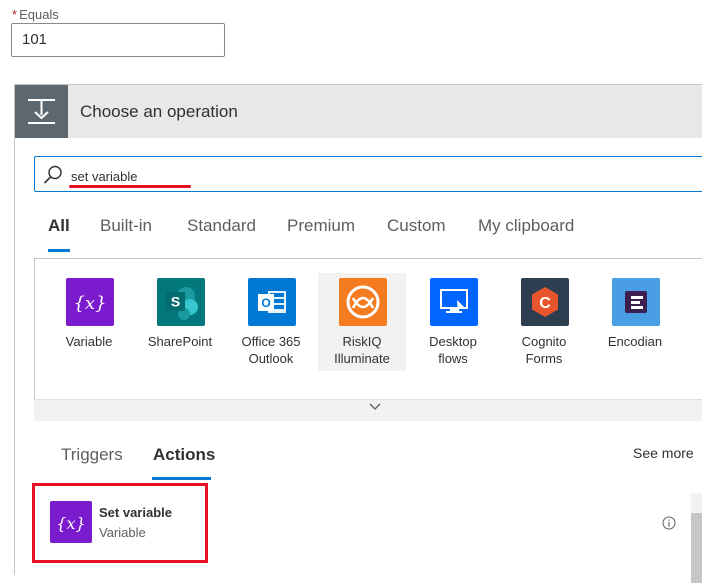 The image size is (702, 583). What do you see at coordinates (126, 226) in the screenshot?
I see `tab-built-in: Built-in` at bounding box center [126, 226].